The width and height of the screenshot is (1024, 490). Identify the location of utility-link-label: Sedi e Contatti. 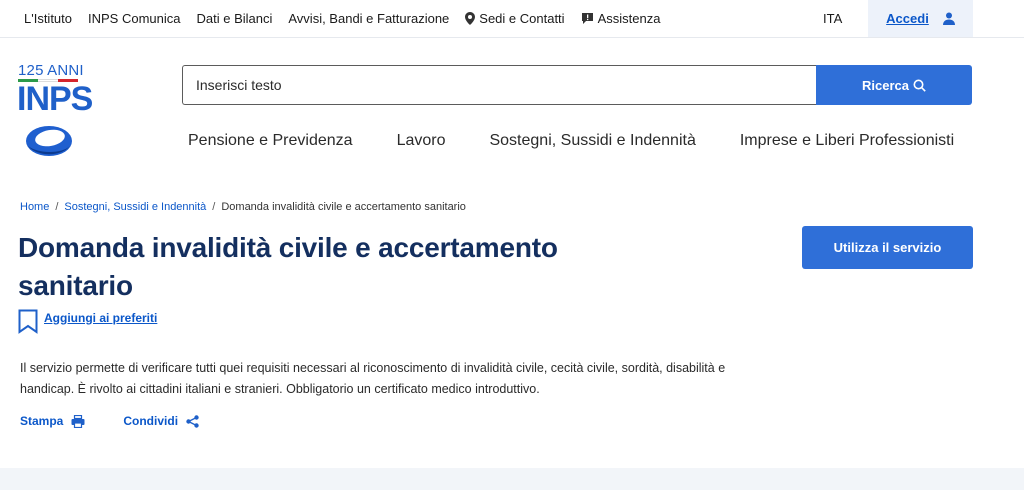
(522, 18).